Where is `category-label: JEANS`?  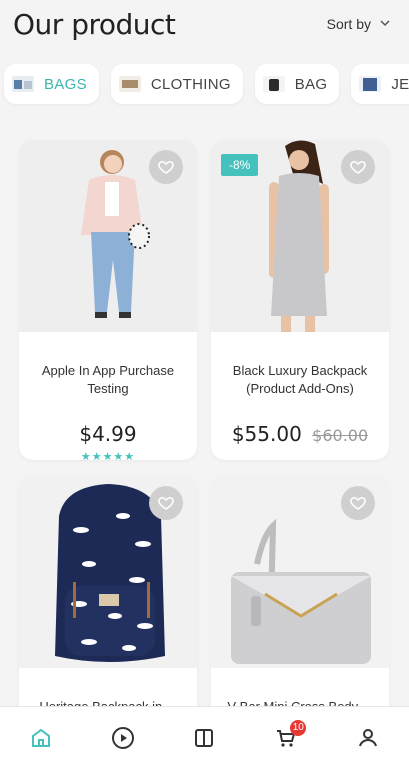 category-label: JEANS is located at coordinates (400, 84).